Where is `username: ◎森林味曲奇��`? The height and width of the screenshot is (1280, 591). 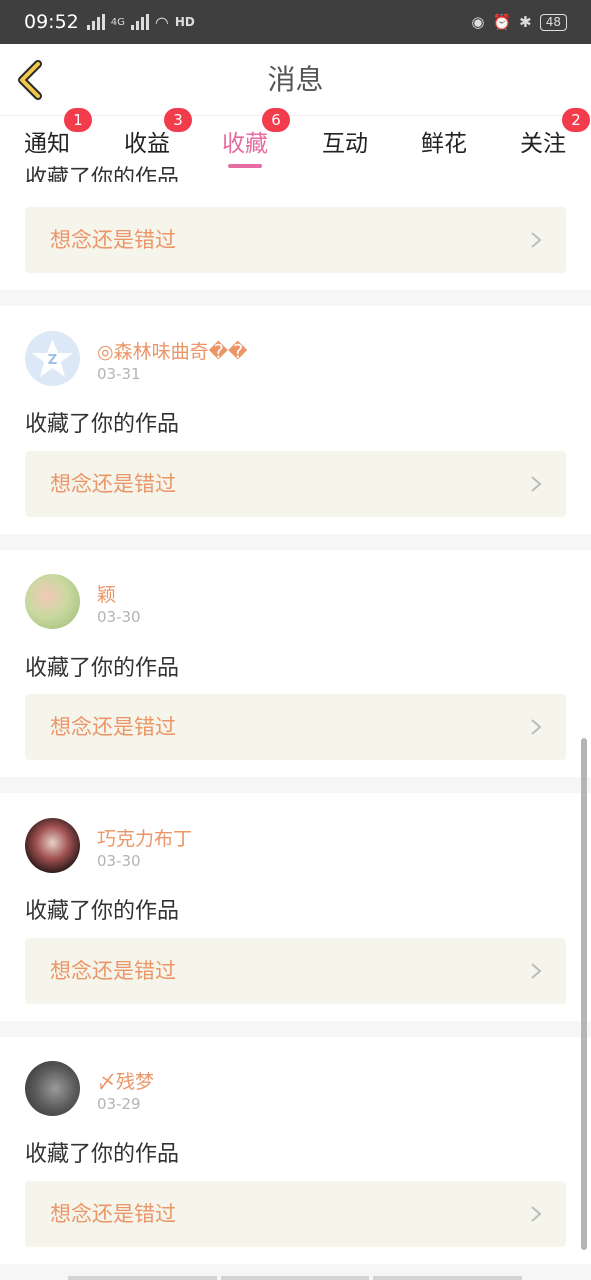 username: ◎森林味曲奇�� is located at coordinates (172, 350).